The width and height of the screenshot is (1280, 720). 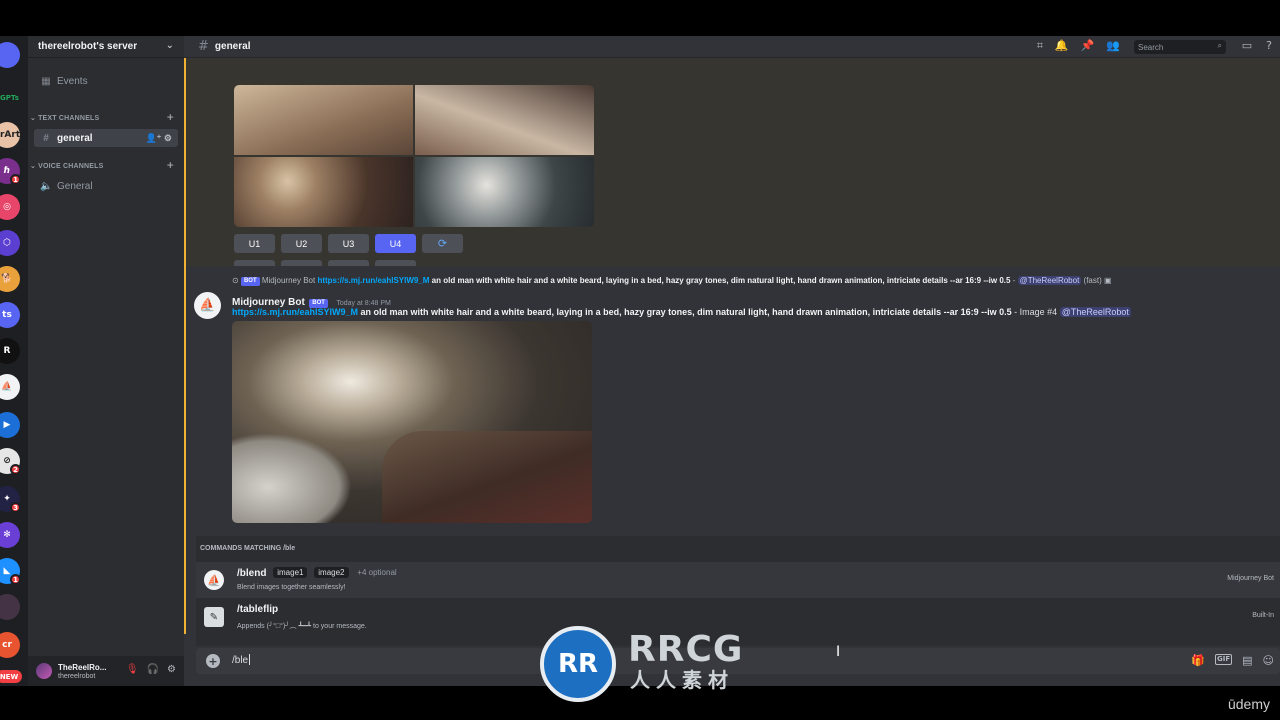 I want to click on gift-icon: 🎁, so click(x=1198, y=660).